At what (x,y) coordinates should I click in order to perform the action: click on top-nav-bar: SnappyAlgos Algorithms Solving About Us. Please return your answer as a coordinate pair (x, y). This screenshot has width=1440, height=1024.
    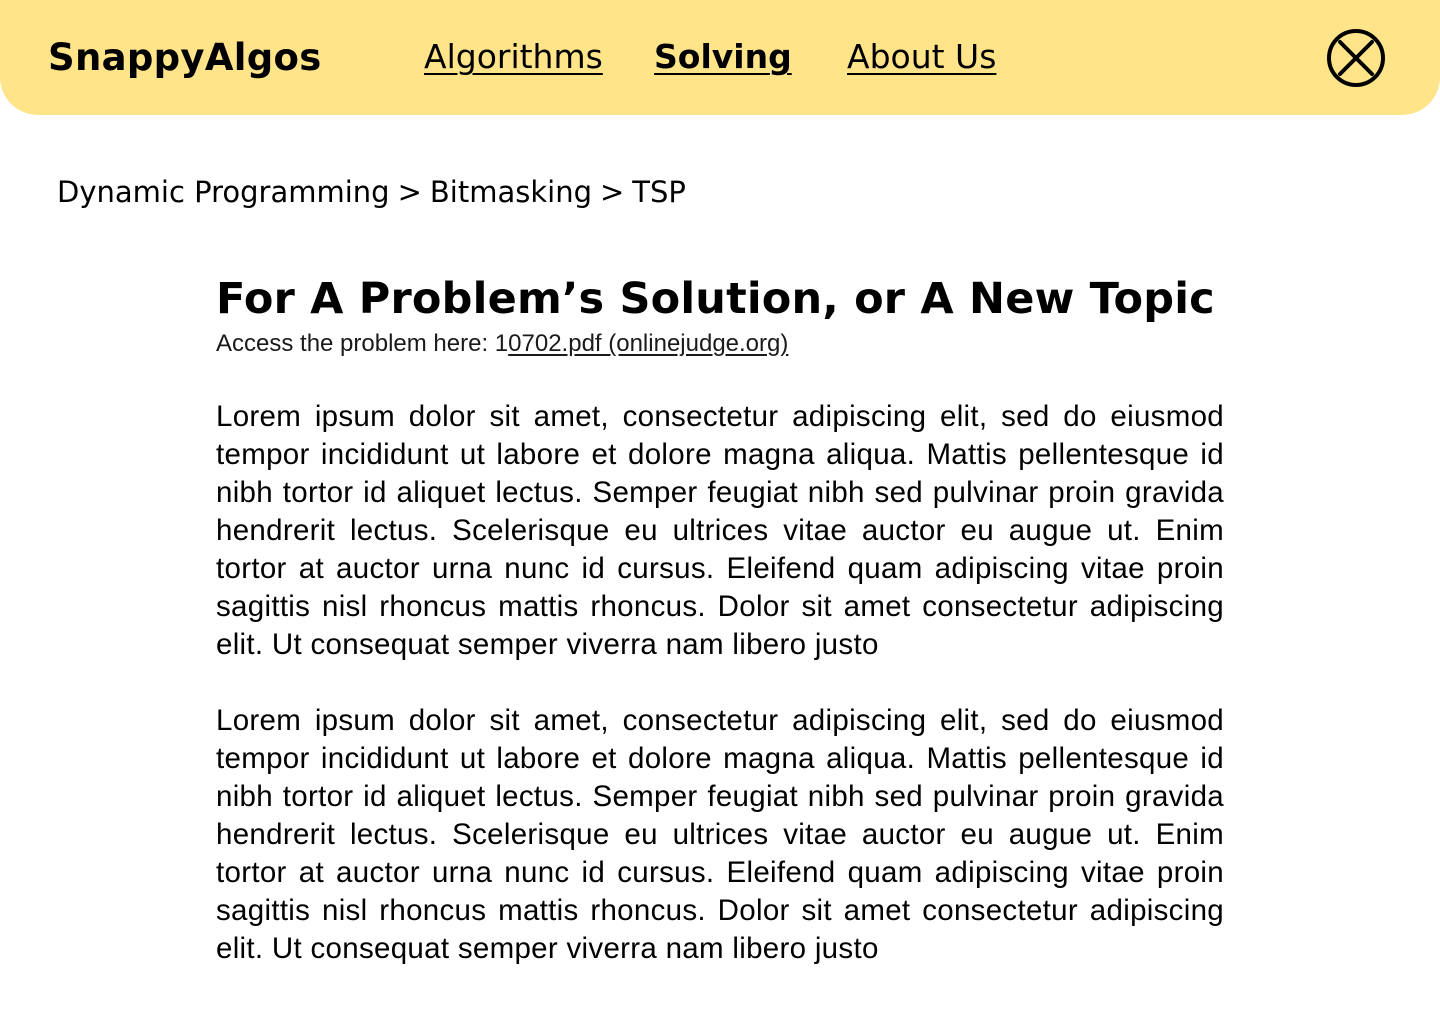
    Looking at the image, I should click on (720, 57).